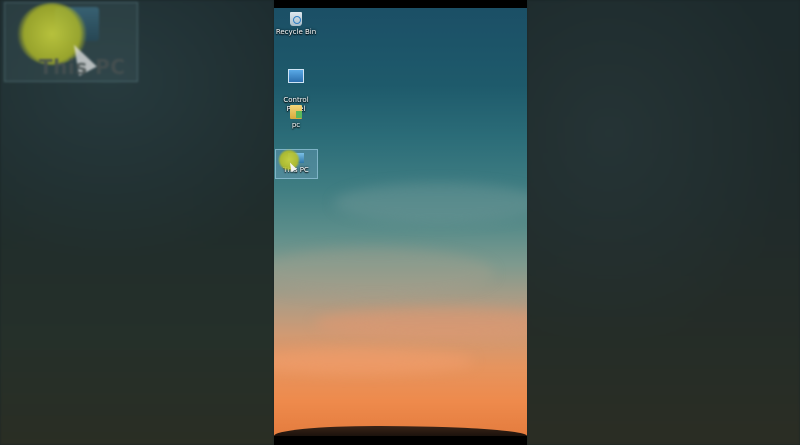 This screenshot has width=800, height=445. What do you see at coordinates (296, 125) in the screenshot?
I see `desktop-icon-label: pc` at bounding box center [296, 125].